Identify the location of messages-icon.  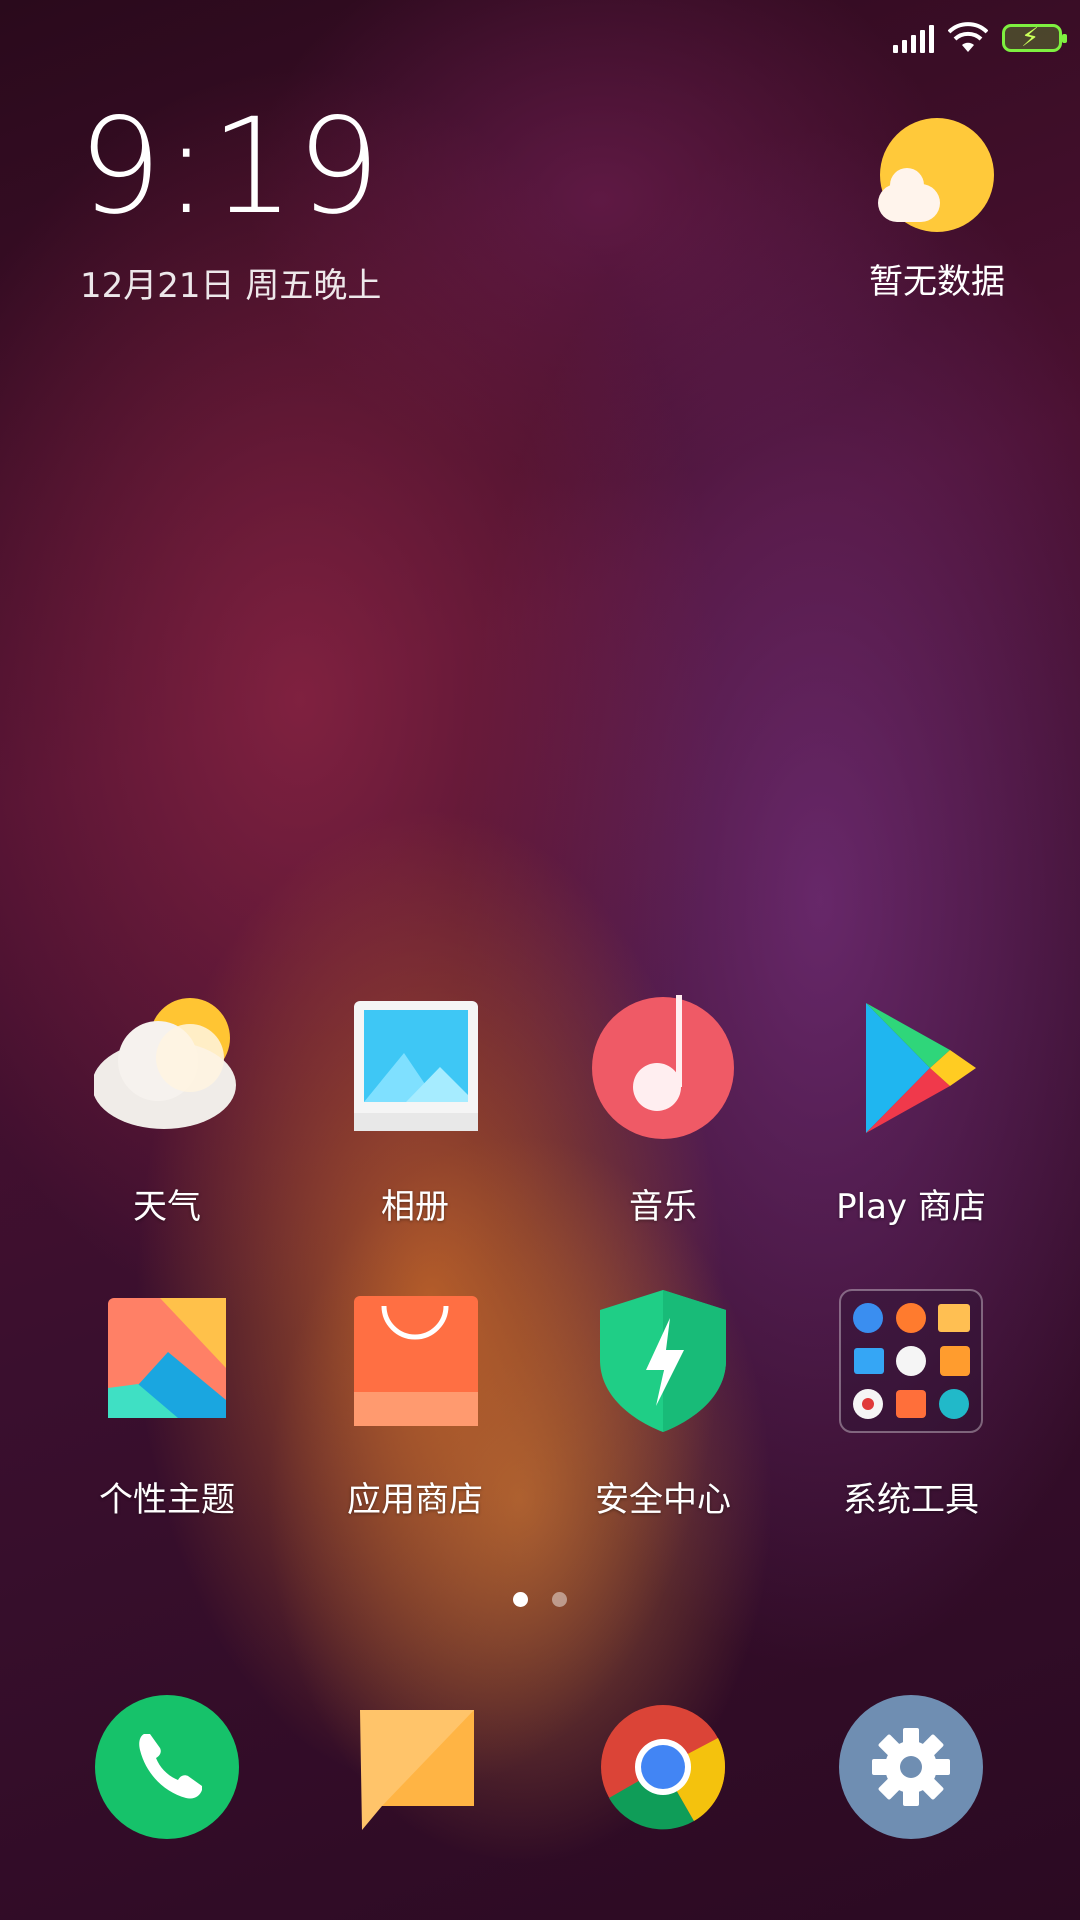
(417, 1770).